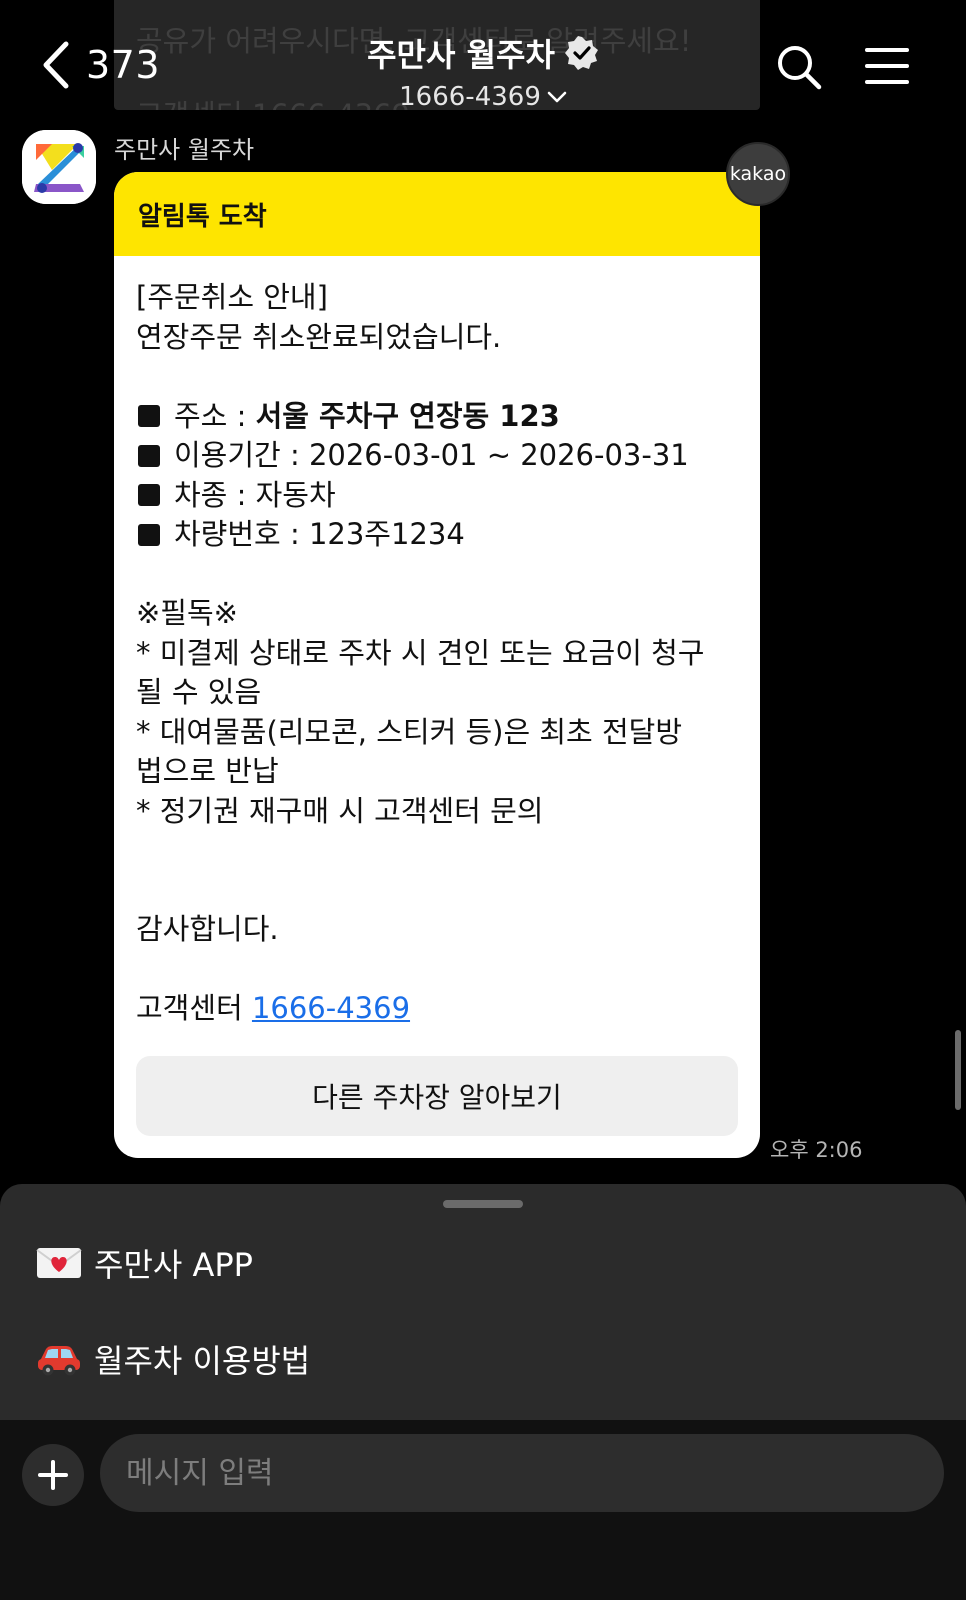  Describe the element at coordinates (437, 1009) in the screenshot. I see `customer-center-line: 고객센터 1666-4369` at that location.